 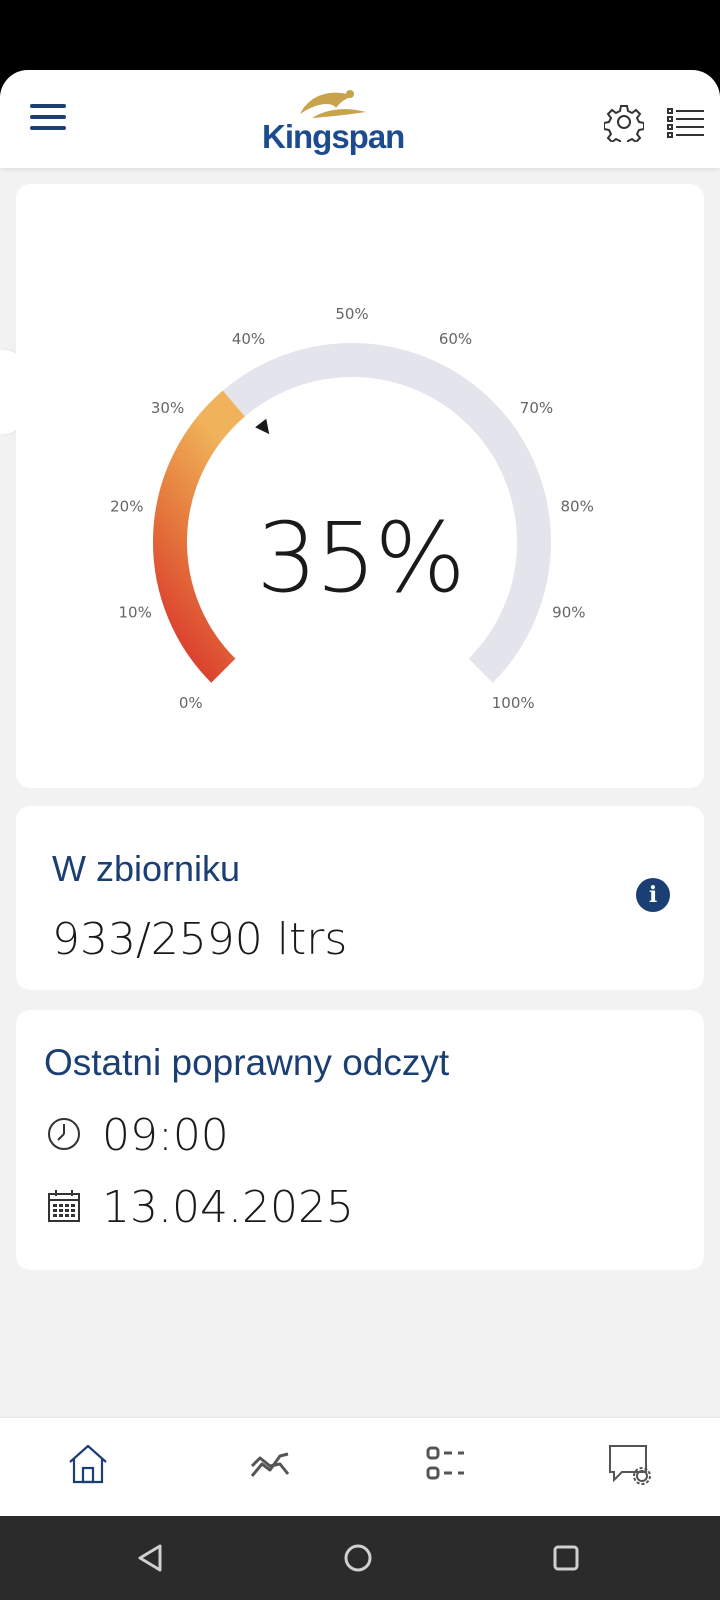 I want to click on reading-date: 13.04.2025, so click(x=228, y=1207).